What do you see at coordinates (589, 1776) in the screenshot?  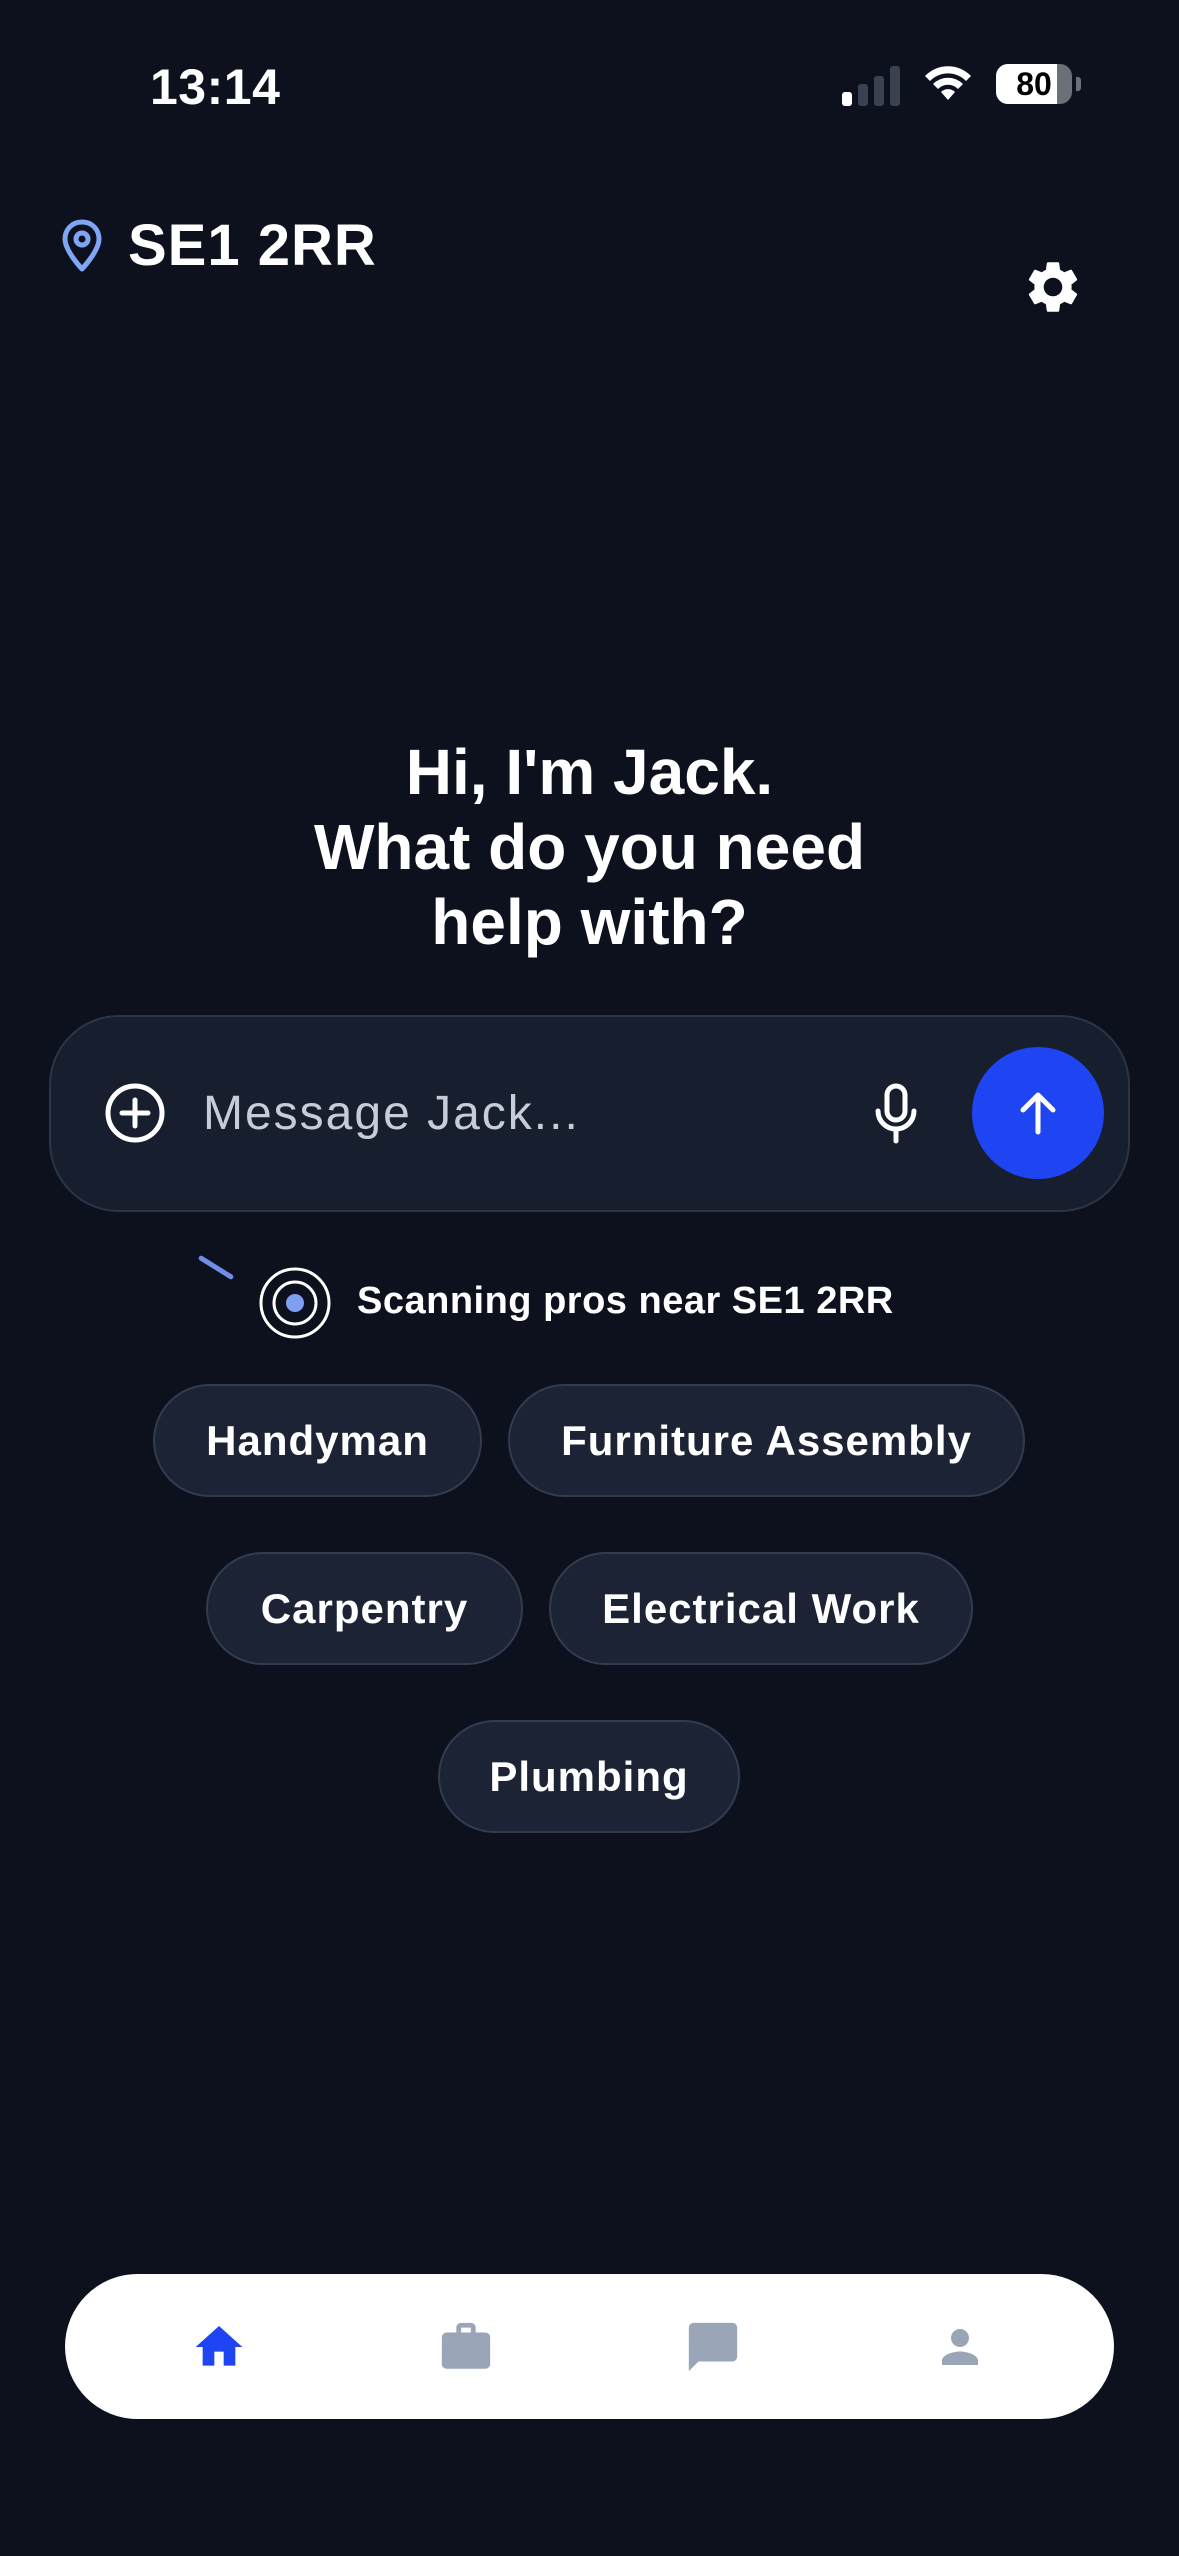 I see `chip-plumbing: Plumbing` at bounding box center [589, 1776].